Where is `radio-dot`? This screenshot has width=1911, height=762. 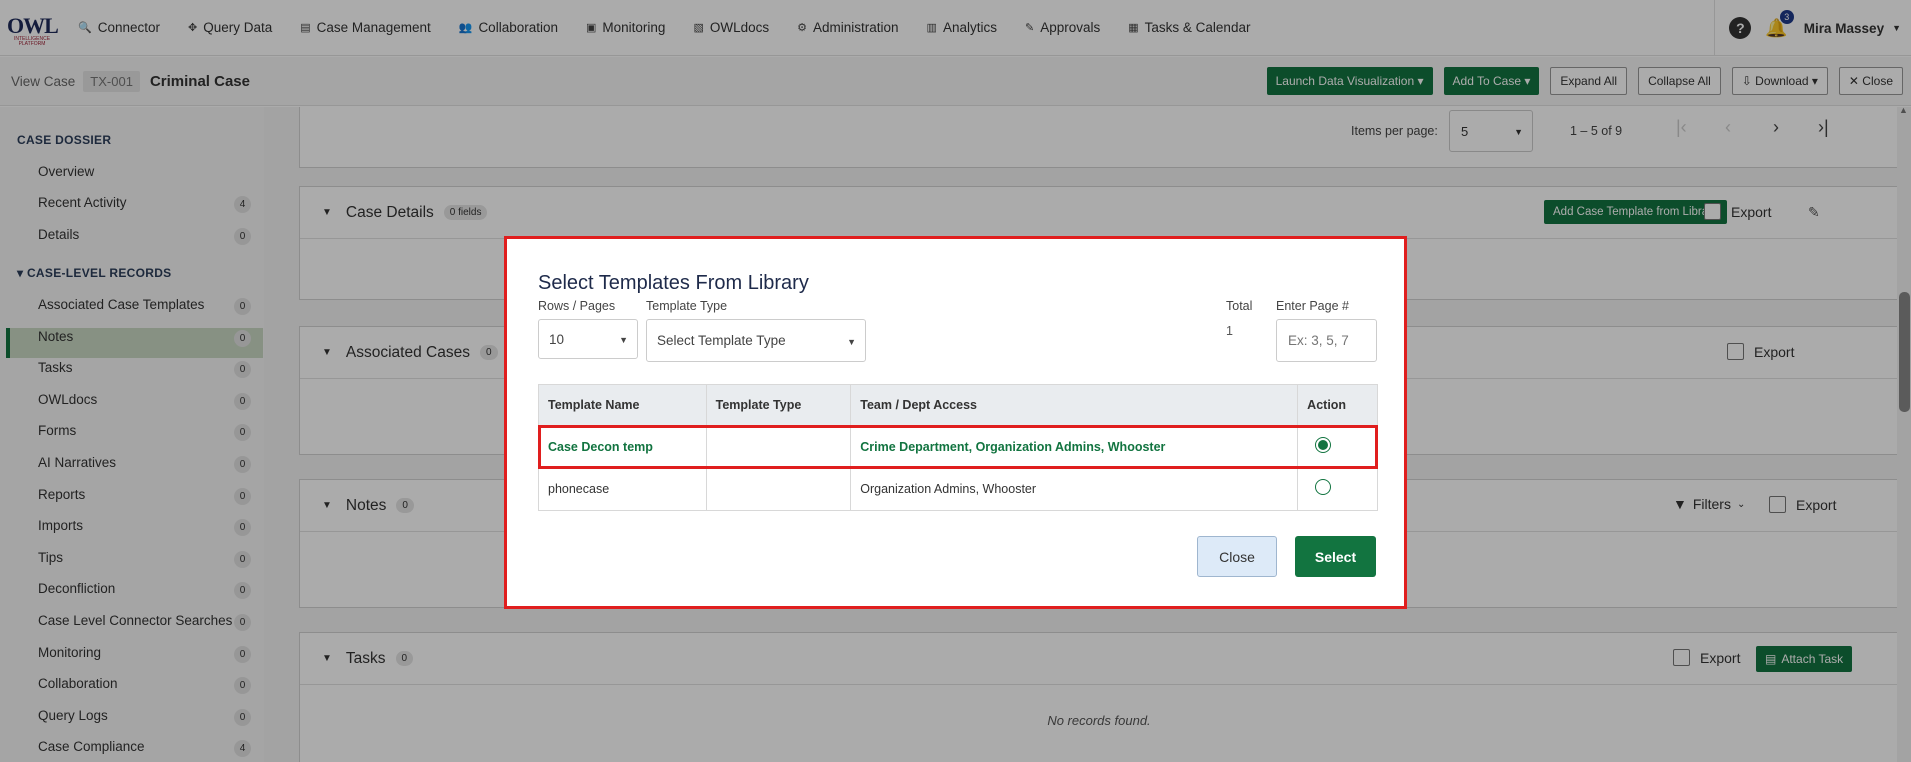 radio-dot is located at coordinates (1323, 444).